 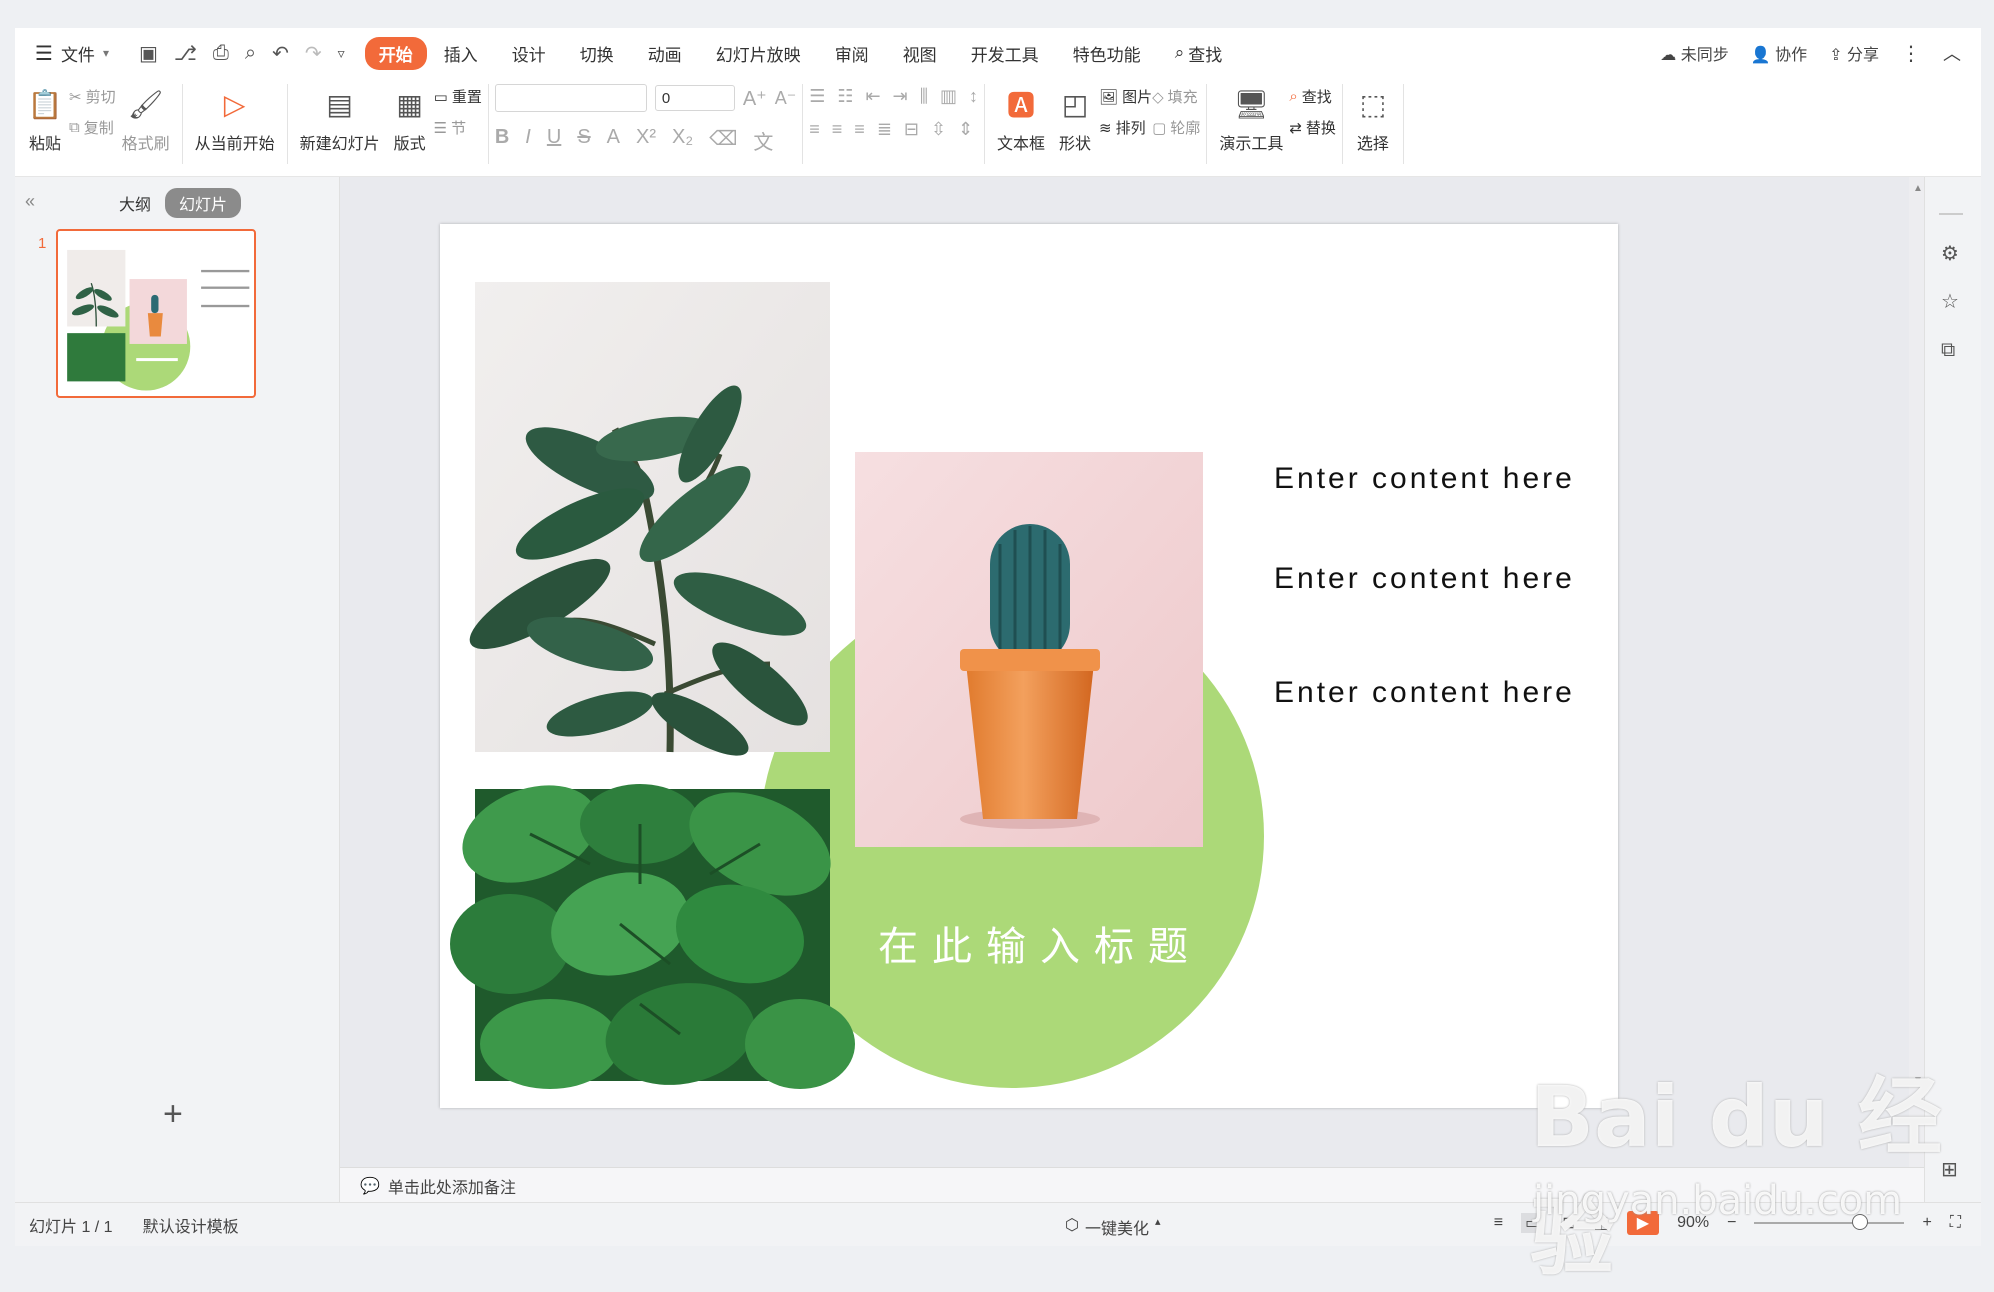 I want to click on drawing-small: 🖼 图片 ≋ 排列, so click(x=1125, y=108).